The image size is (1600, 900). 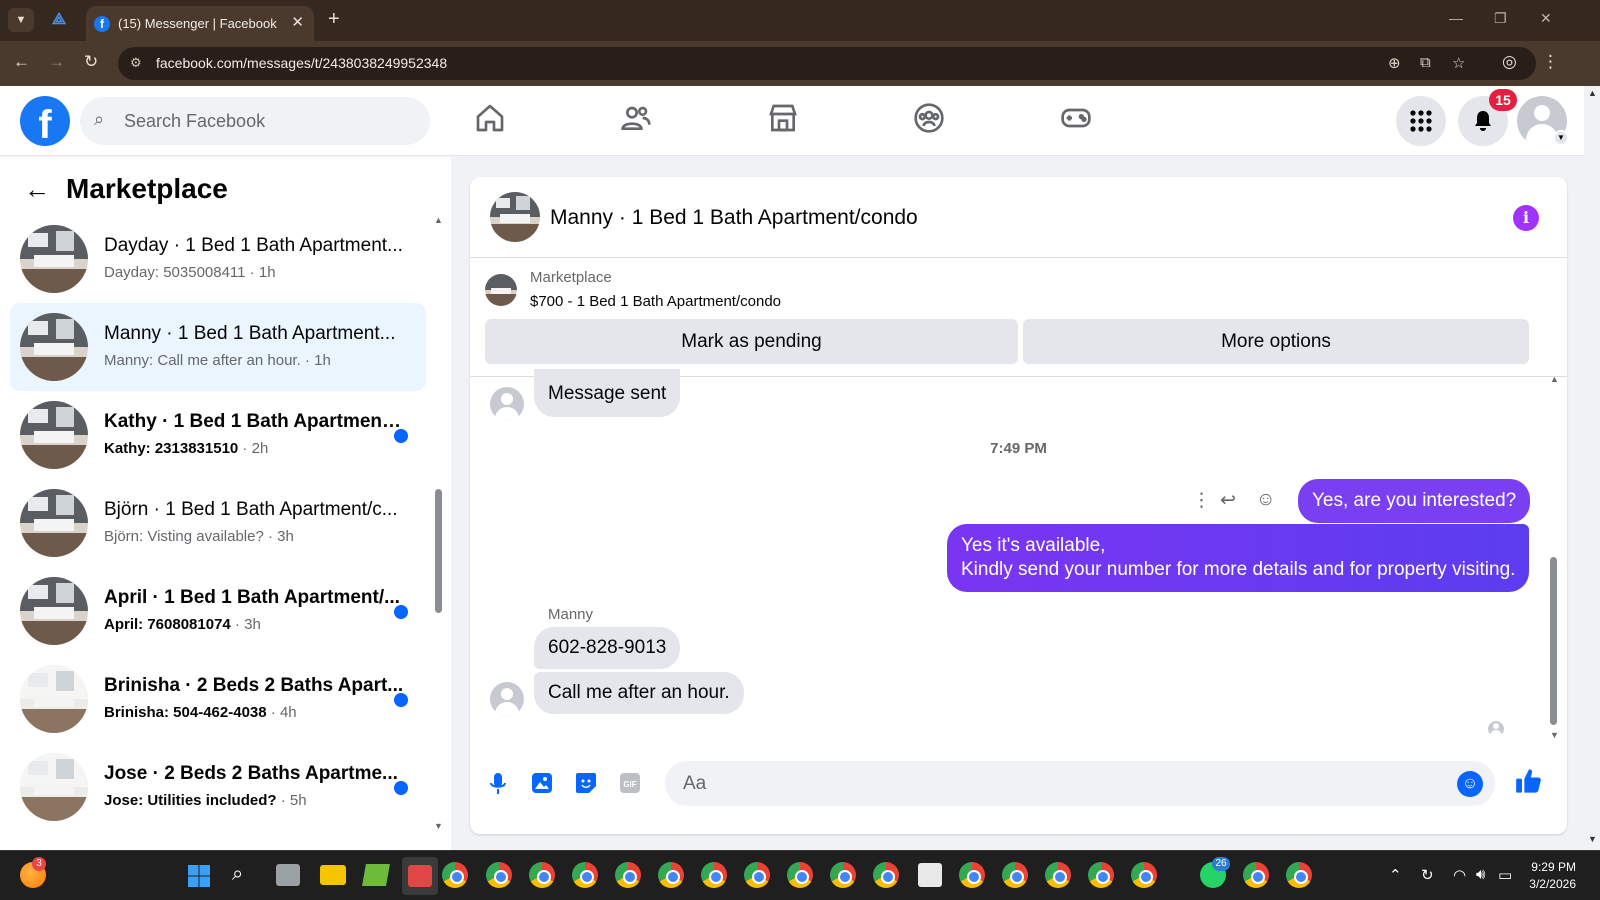 What do you see at coordinates (91, 62) in the screenshot?
I see `reload-button: ↻` at bounding box center [91, 62].